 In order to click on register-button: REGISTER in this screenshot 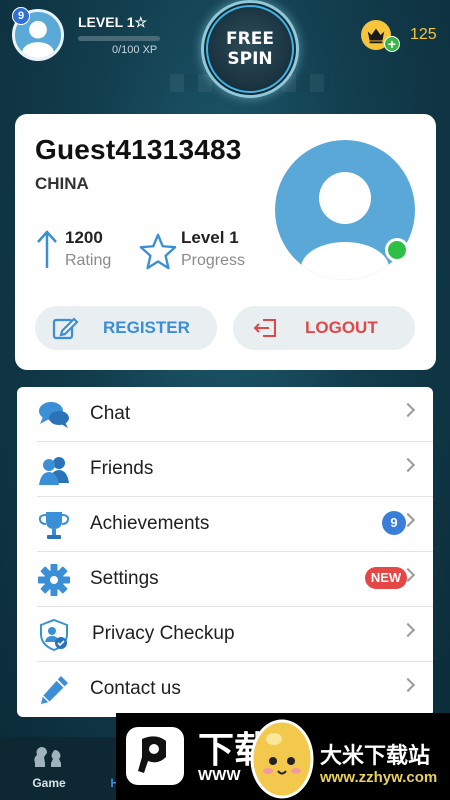, I will do `click(126, 328)`.